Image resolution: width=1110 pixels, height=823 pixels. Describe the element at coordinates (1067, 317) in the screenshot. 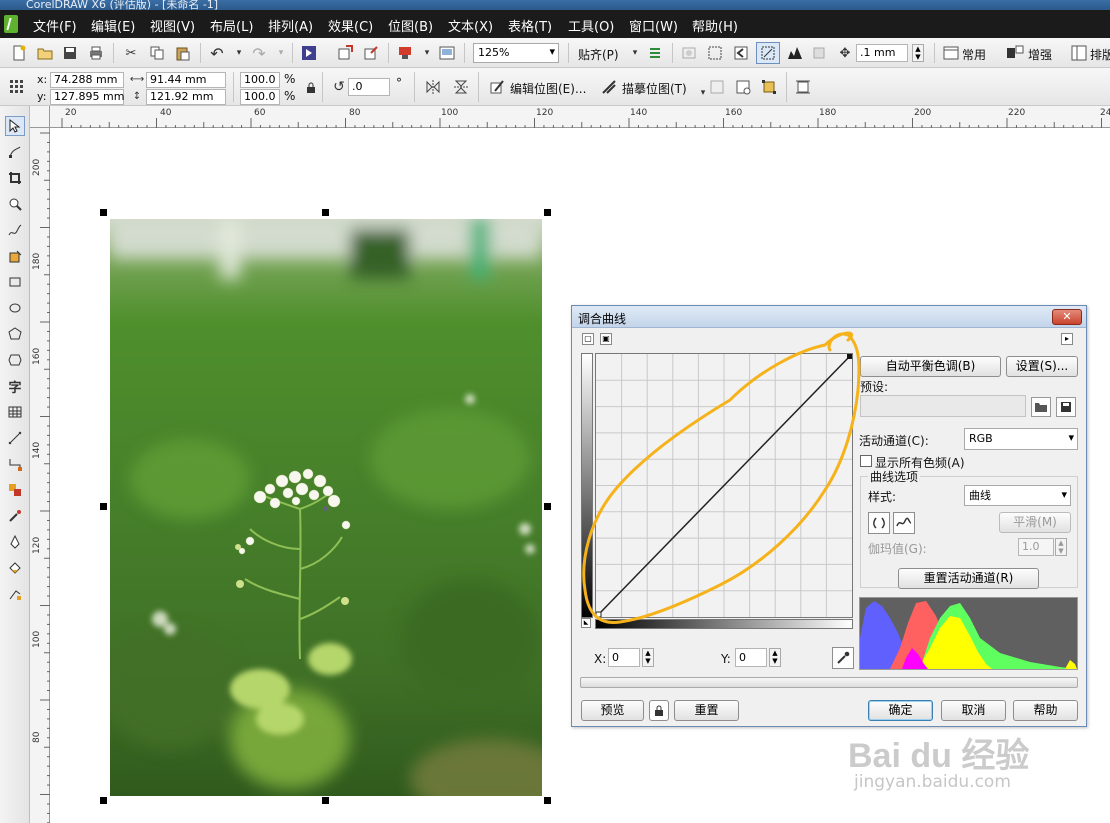

I see `dialog-close-button: ✕` at that location.